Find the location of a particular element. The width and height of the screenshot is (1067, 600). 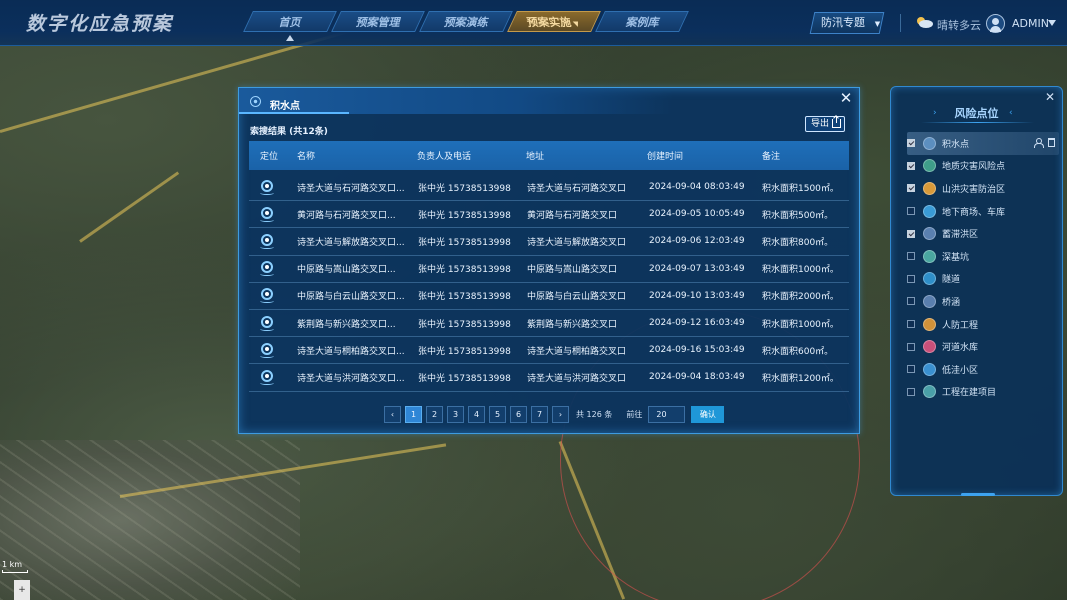

pagination-goto-input: 20 is located at coordinates (667, 414).